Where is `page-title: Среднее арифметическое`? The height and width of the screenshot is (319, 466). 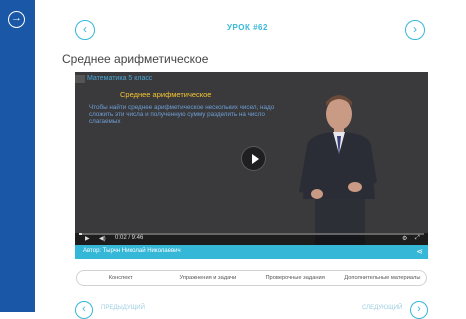
page-title: Среднее арифметическое is located at coordinates (135, 59).